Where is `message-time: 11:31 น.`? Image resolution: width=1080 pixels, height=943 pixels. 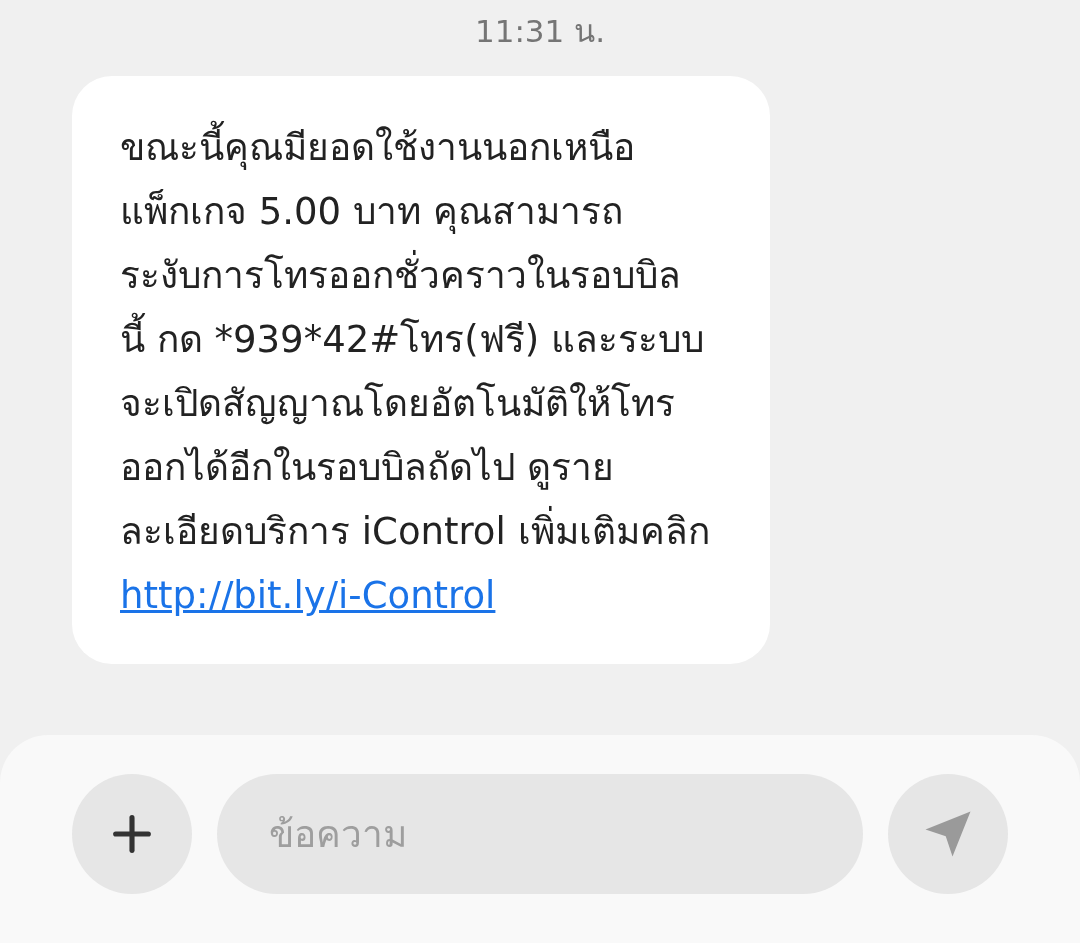 message-time: 11:31 น. is located at coordinates (539, 31).